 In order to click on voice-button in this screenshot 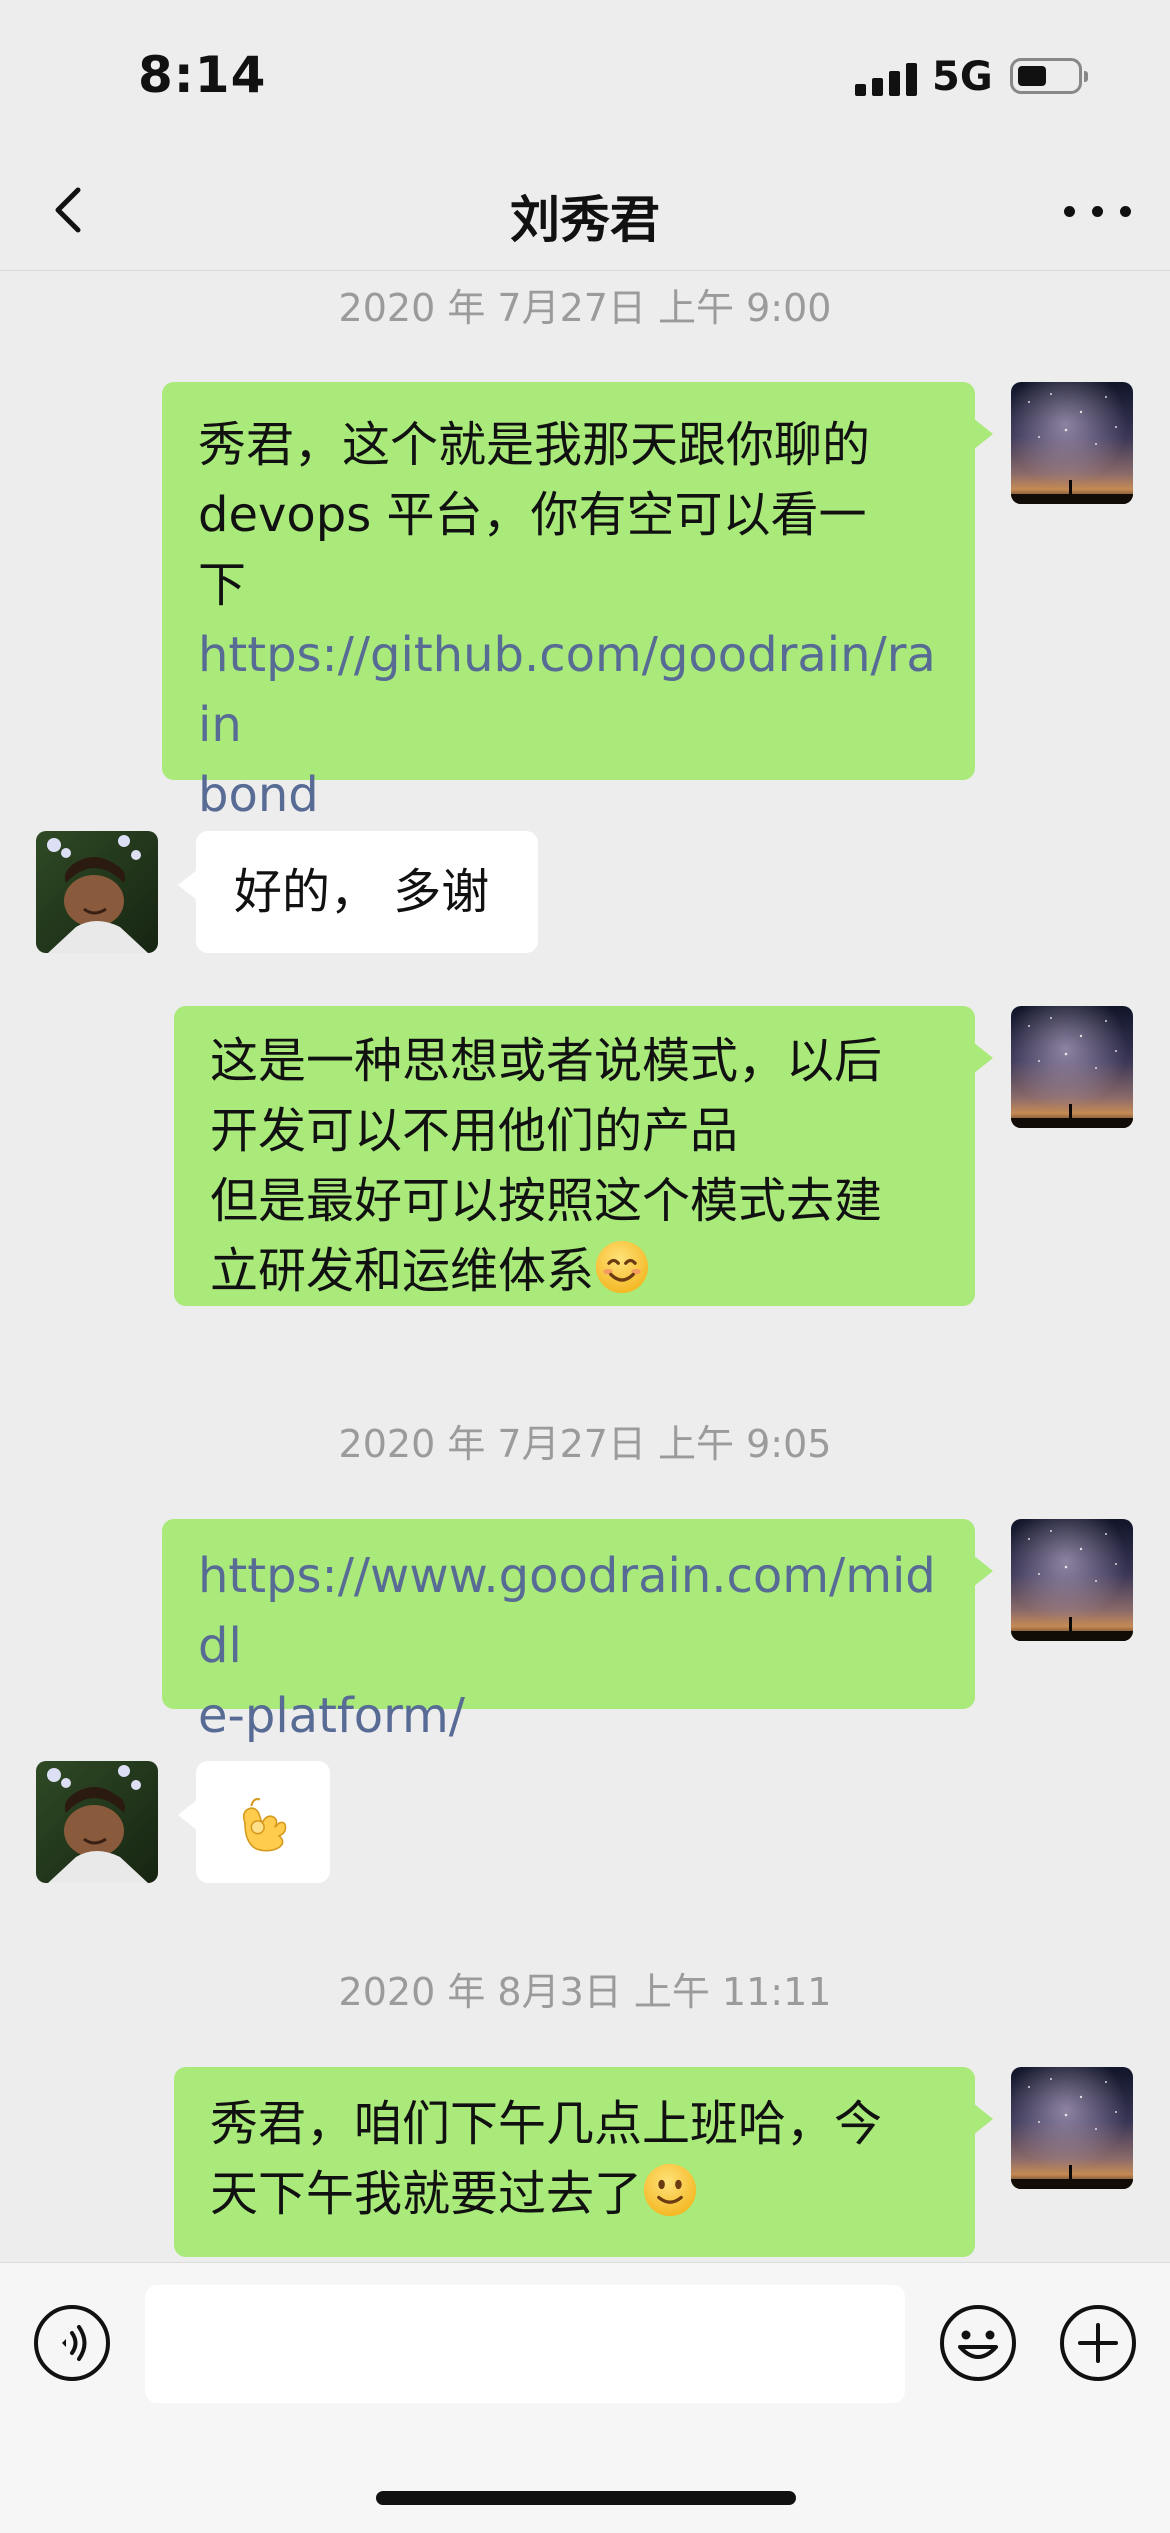, I will do `click(72, 2343)`.